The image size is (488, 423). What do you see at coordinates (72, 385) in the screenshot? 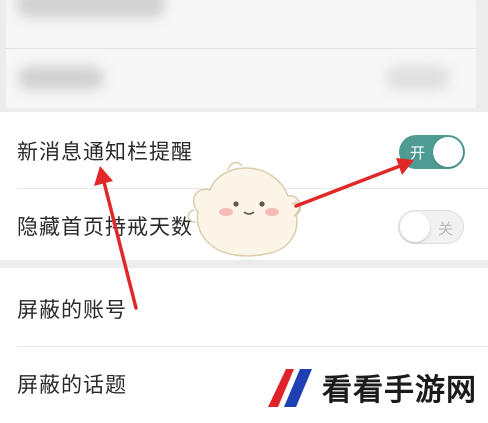
I see `blocked-topics-label: 屏蔽的话题` at bounding box center [72, 385].